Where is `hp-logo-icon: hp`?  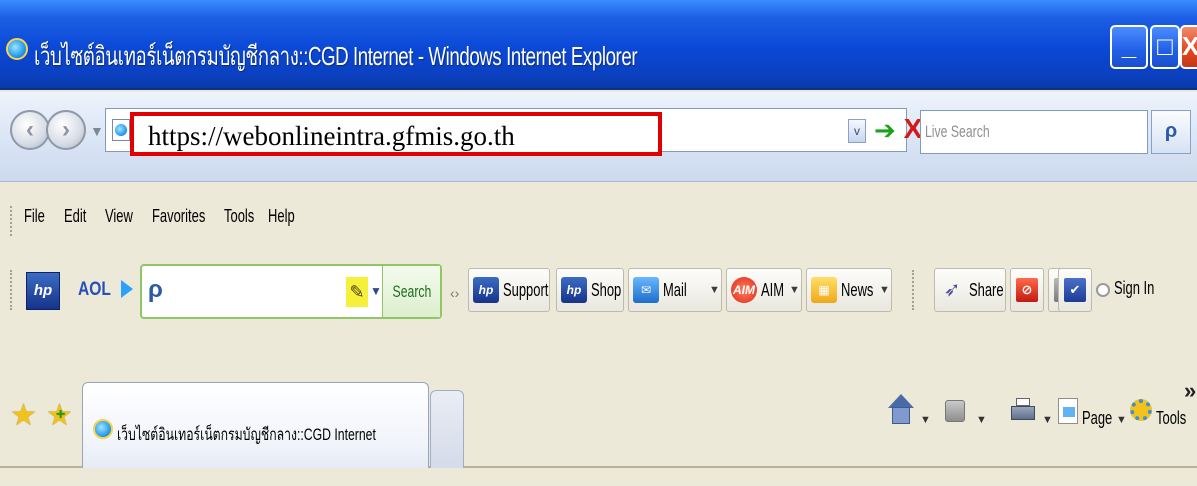 hp-logo-icon: hp is located at coordinates (43, 291).